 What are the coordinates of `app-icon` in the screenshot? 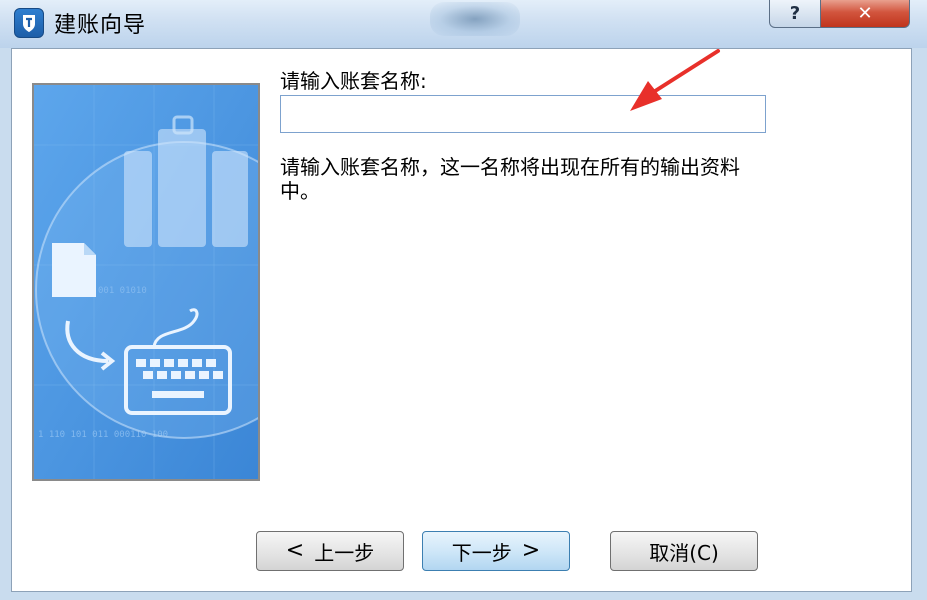 It's located at (29, 23).